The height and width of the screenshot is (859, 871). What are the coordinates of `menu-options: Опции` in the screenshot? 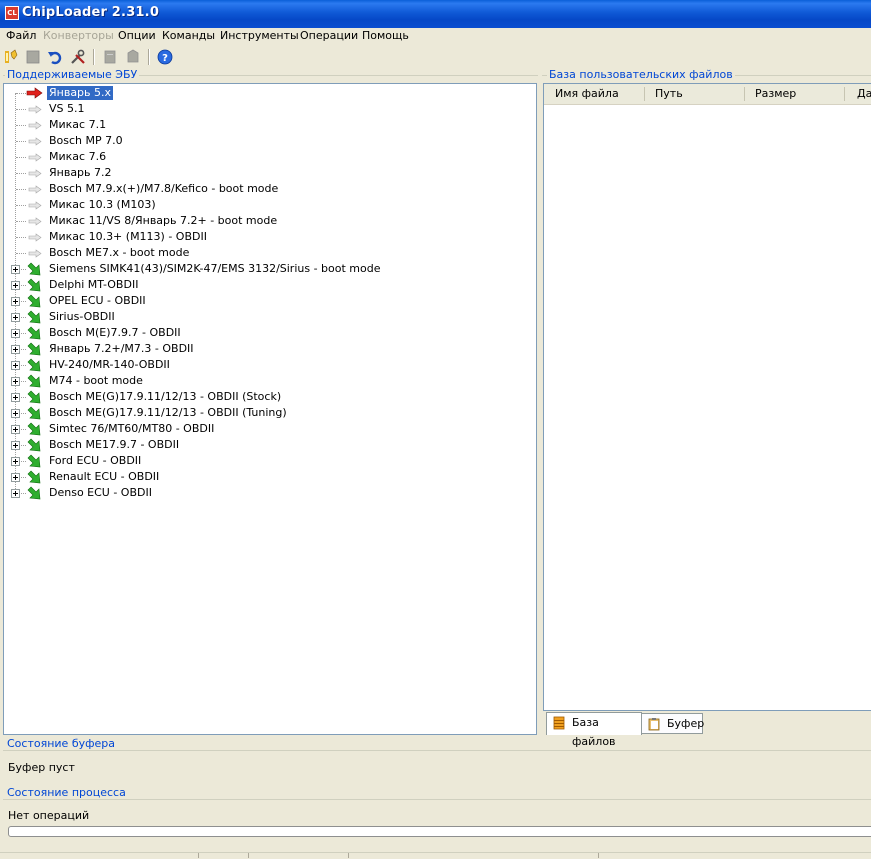 It's located at (137, 35).